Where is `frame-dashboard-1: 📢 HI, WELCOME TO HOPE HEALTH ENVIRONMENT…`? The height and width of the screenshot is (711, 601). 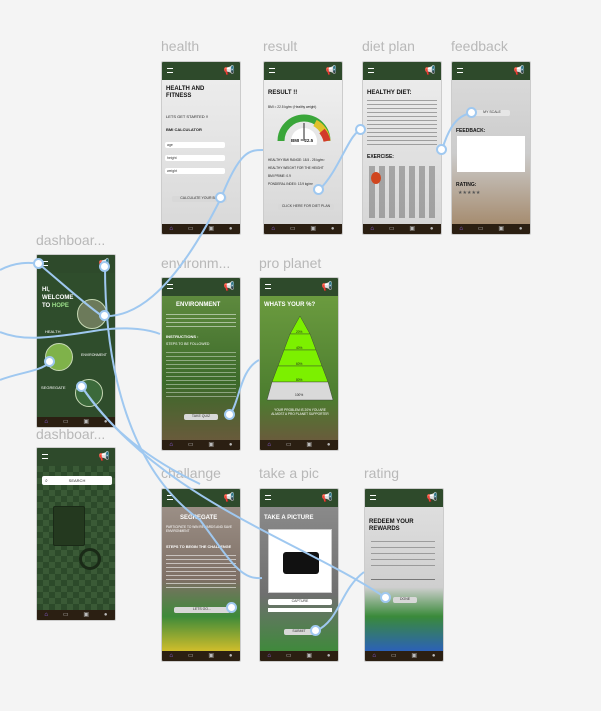
frame-dashboard-1: 📢 HI, WELCOME TO HOPE HEALTH ENVIRONMENT… is located at coordinates (76, 341).